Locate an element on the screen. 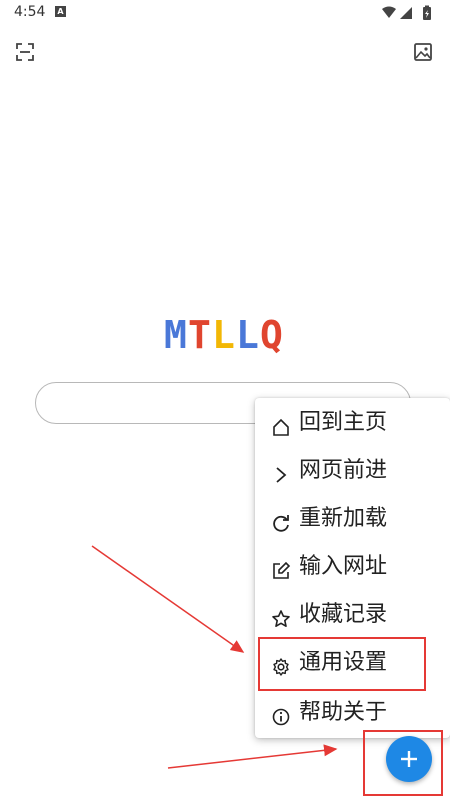  menu-item-reload: 重新加载 is located at coordinates (352, 518).